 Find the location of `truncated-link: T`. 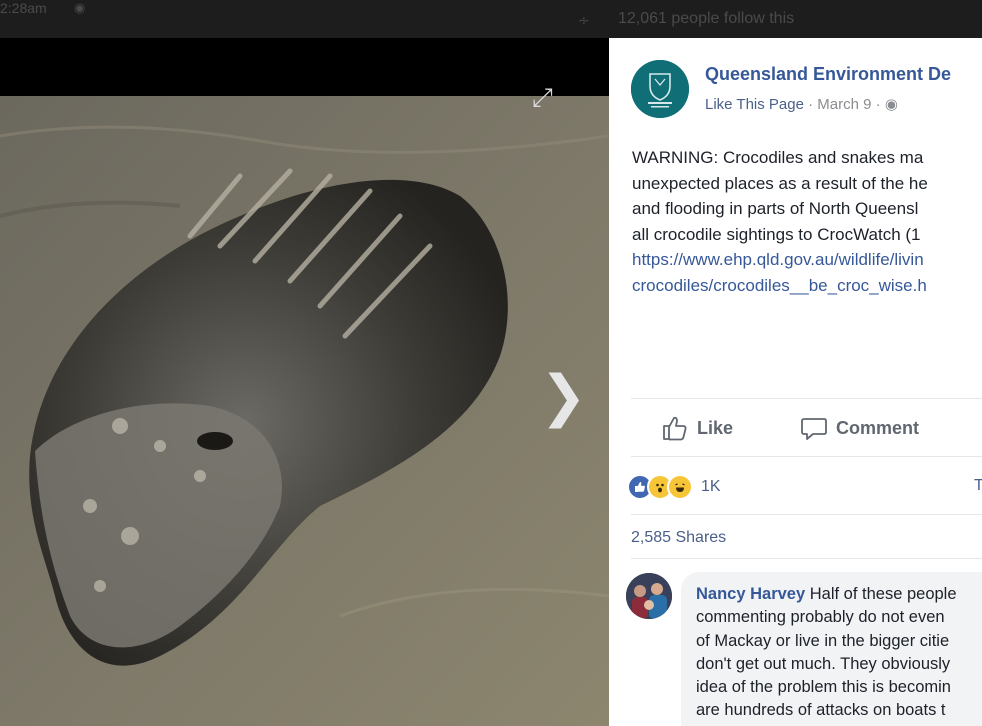

truncated-link: T is located at coordinates (978, 486).